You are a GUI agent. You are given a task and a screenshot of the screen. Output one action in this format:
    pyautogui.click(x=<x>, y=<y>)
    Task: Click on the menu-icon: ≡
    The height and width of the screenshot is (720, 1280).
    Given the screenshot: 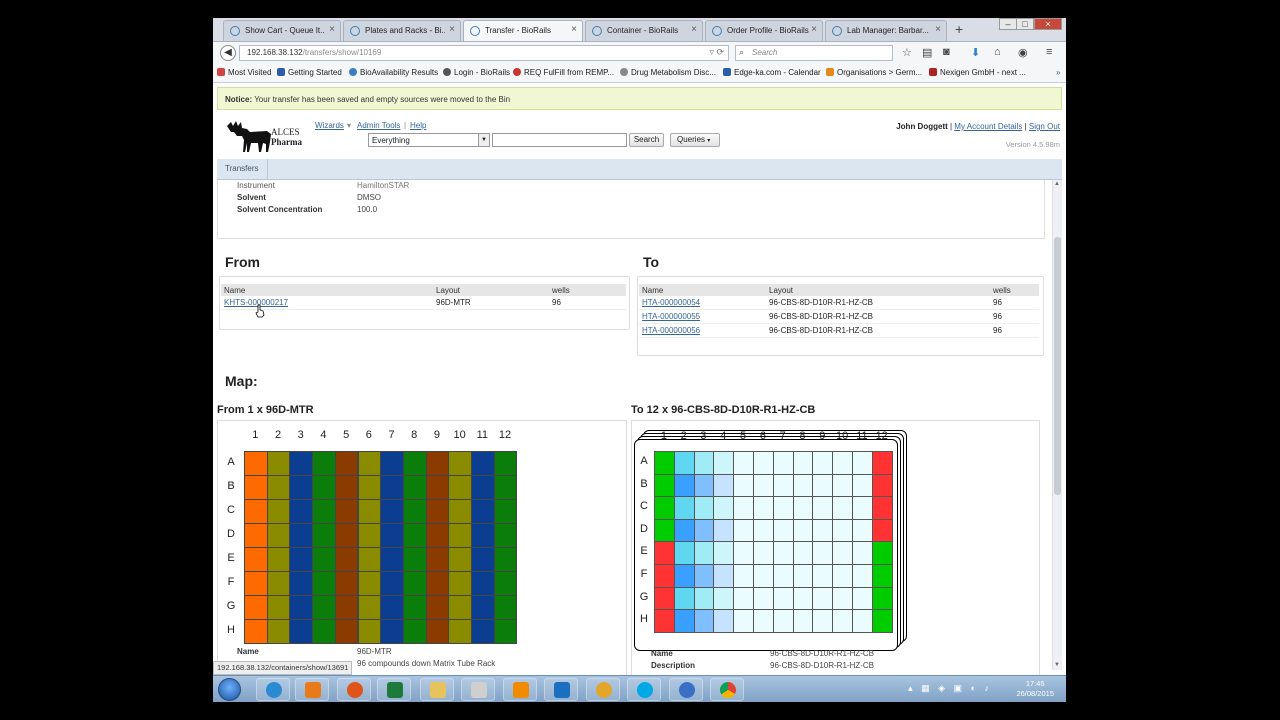 What is the action you would take?
    pyautogui.click(x=1049, y=52)
    